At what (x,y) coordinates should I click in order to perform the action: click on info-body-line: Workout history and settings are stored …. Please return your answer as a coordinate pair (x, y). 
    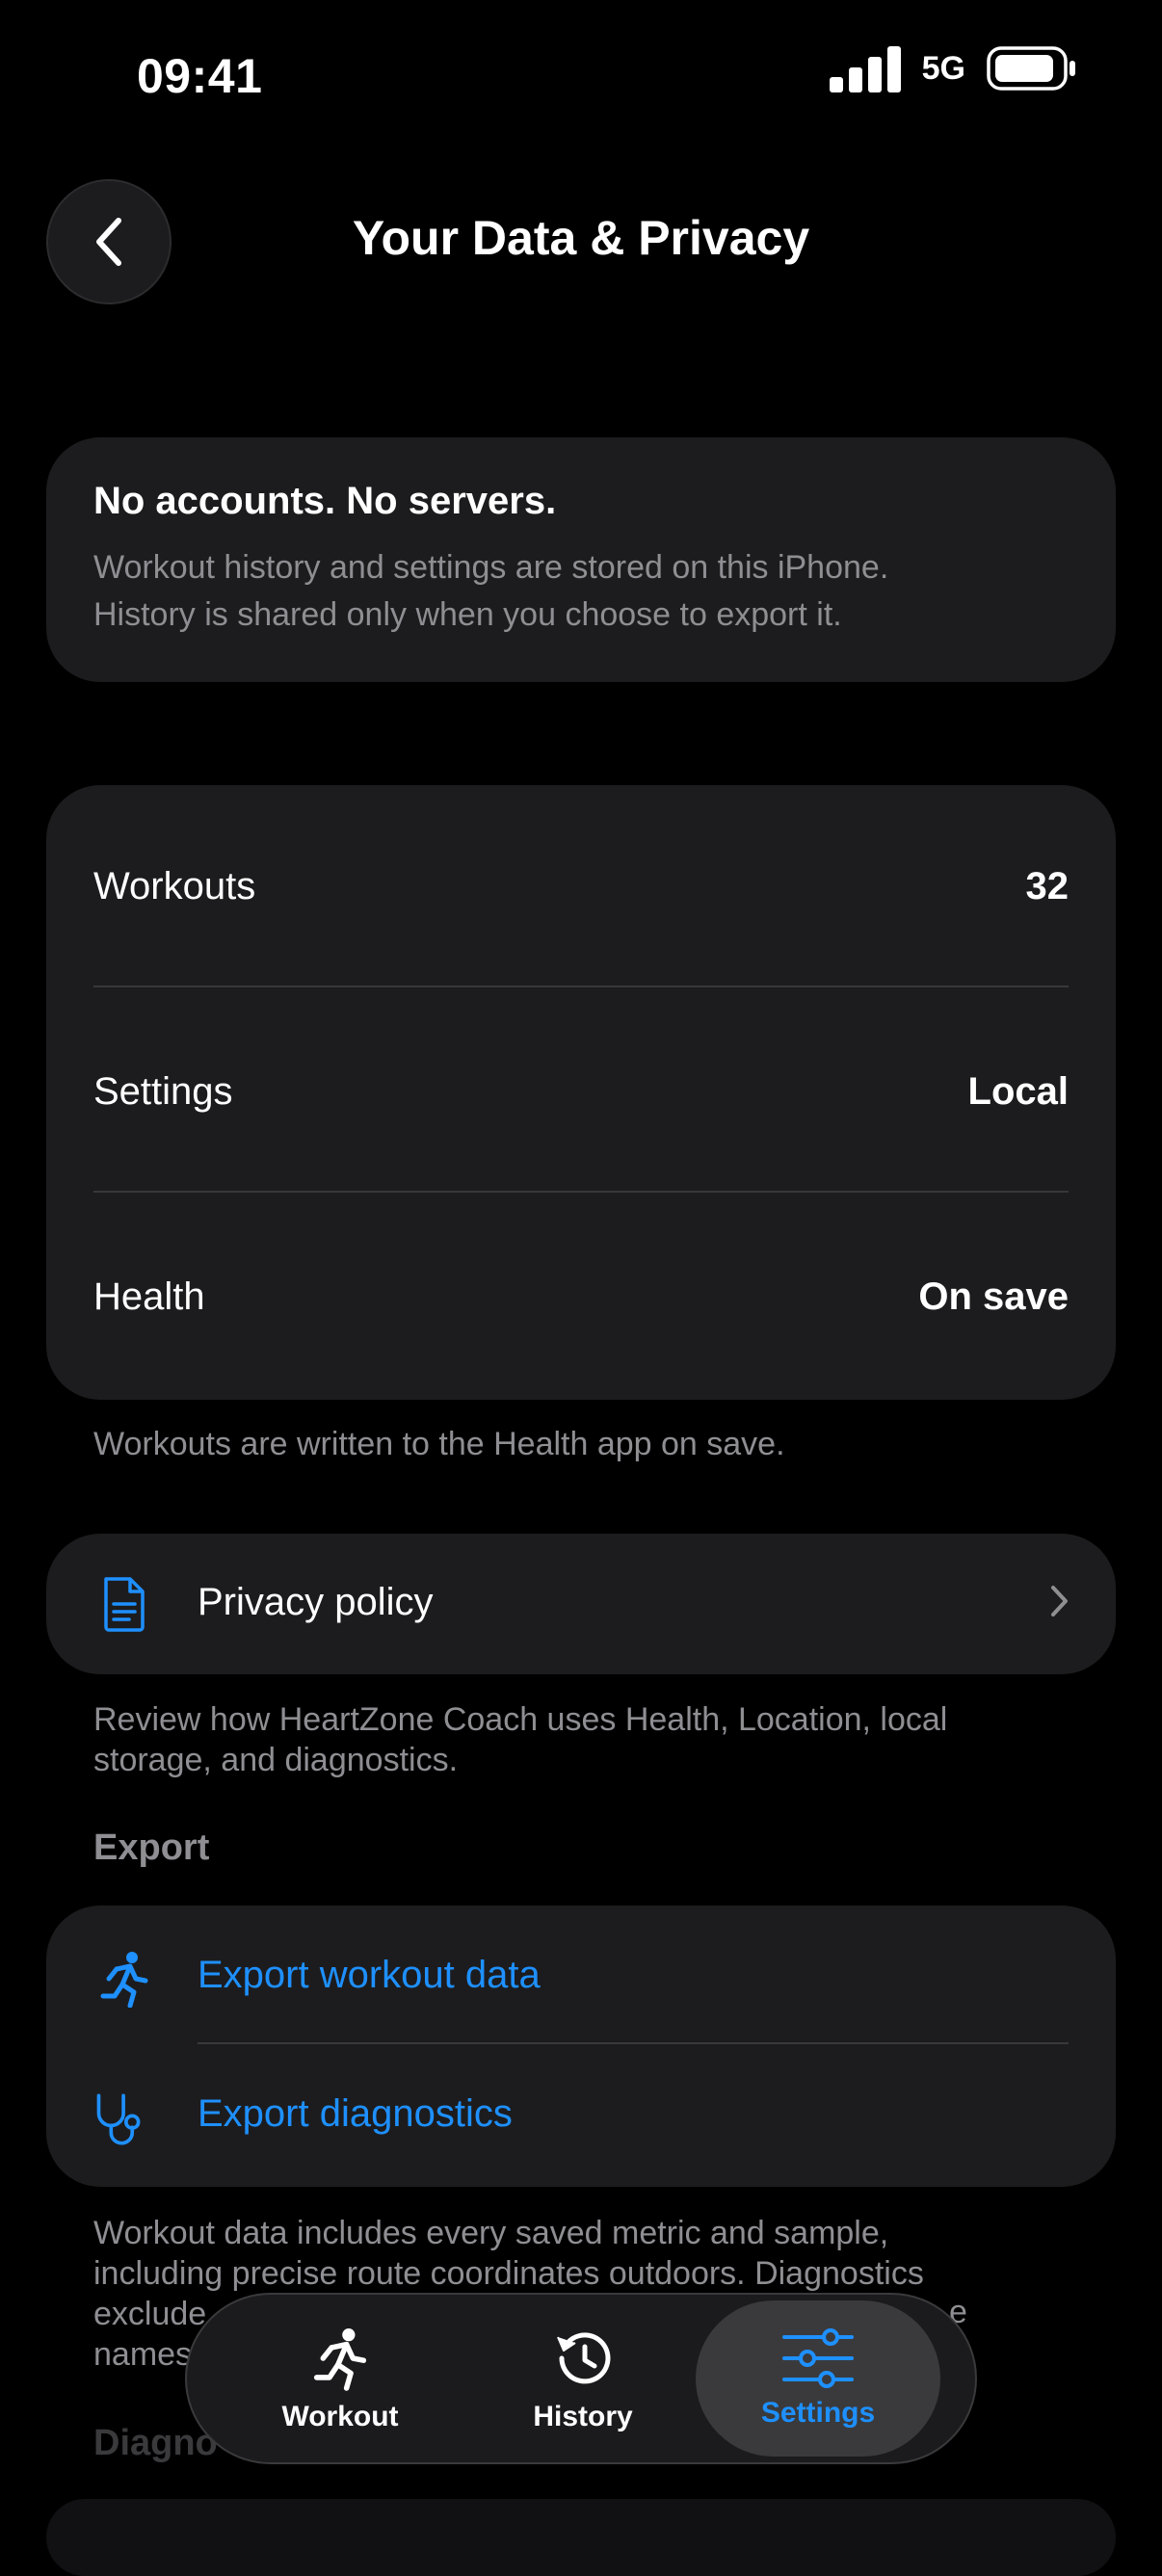
    Looking at the image, I should click on (491, 567).